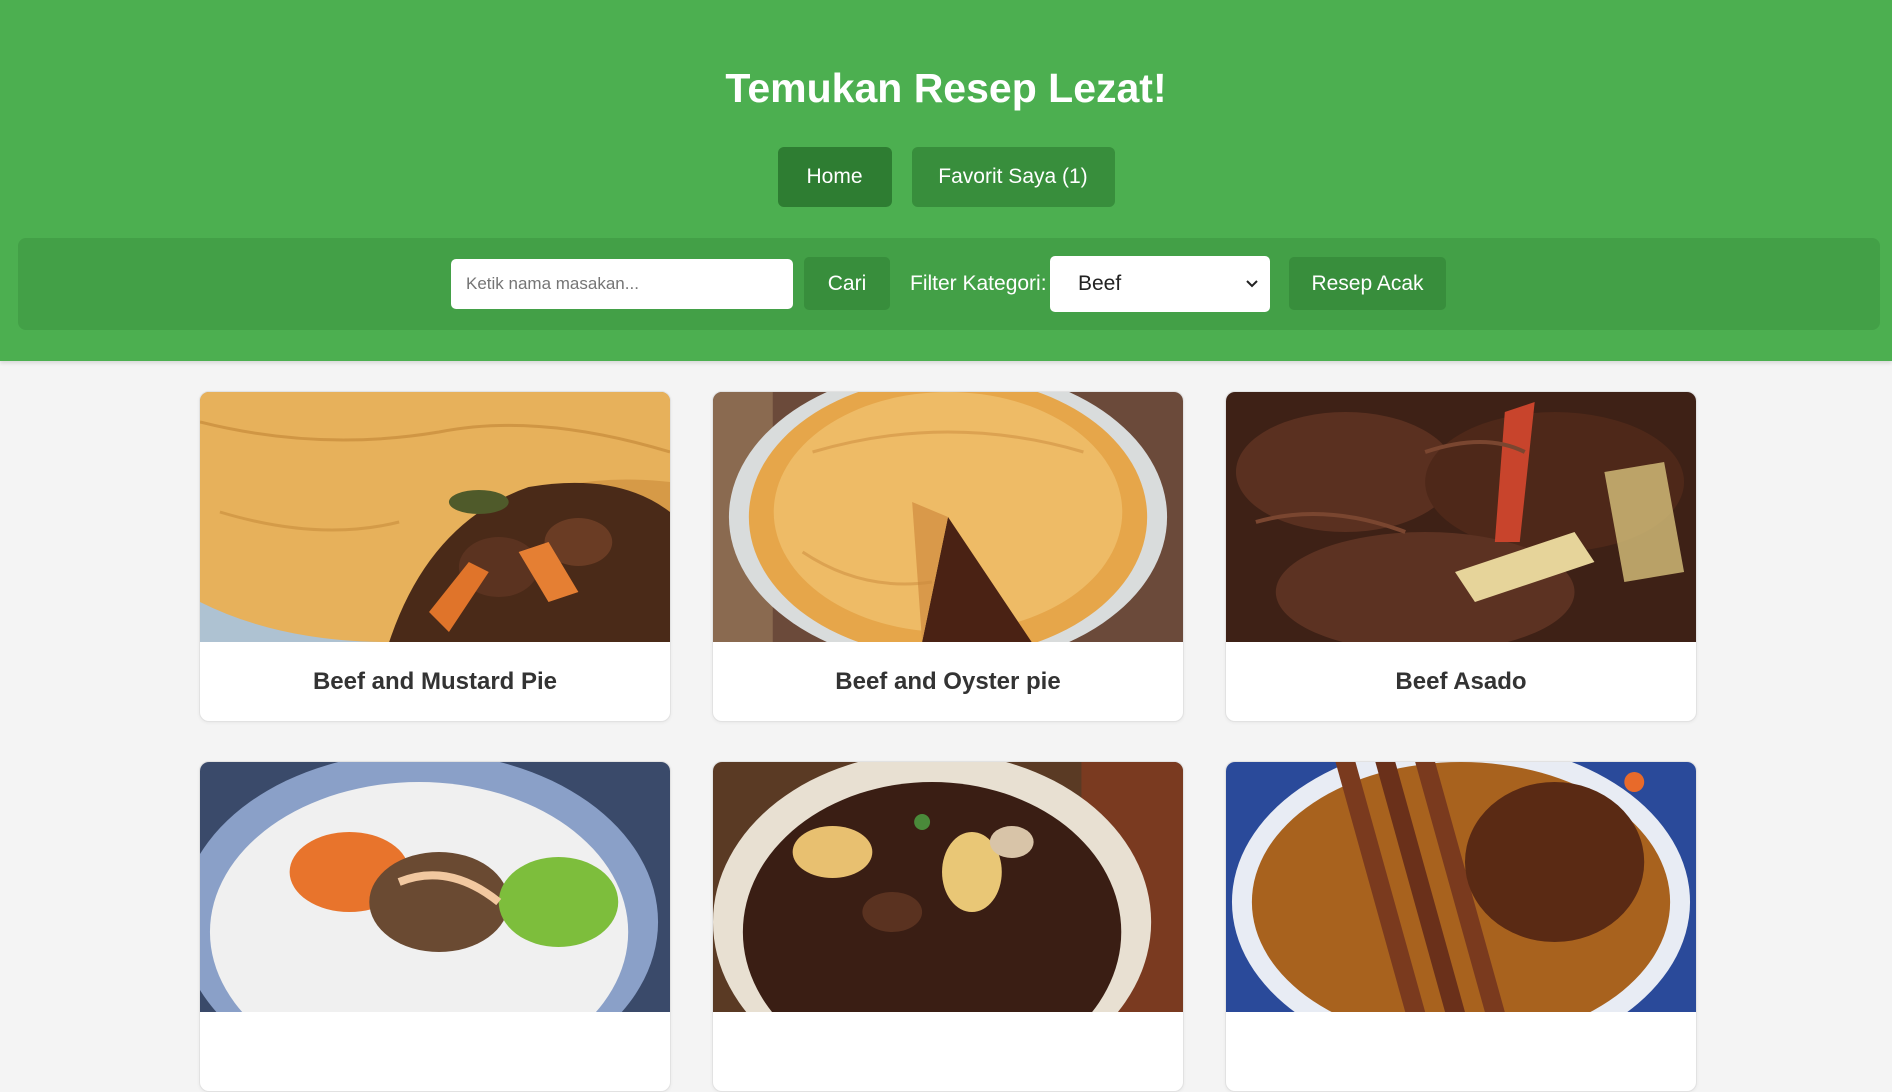 The height and width of the screenshot is (1092, 1892). Describe the element at coordinates (1160, 284) in the screenshot. I see `category-select: Beef` at that location.